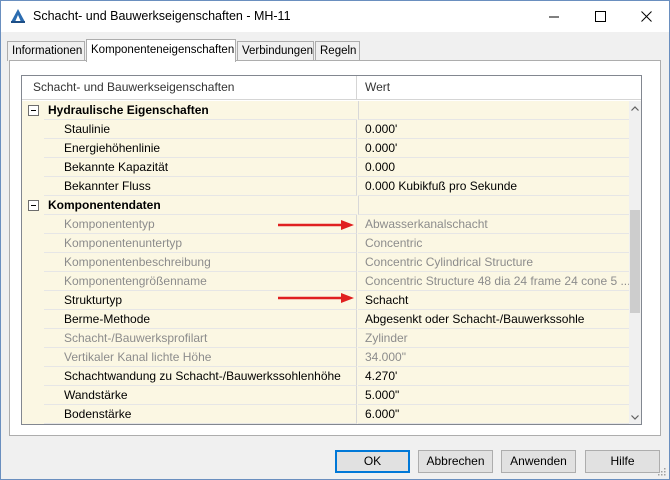 This screenshot has height=480, width=670. What do you see at coordinates (493, 357) in the screenshot?
I see `property-value: 34.000"` at bounding box center [493, 357].